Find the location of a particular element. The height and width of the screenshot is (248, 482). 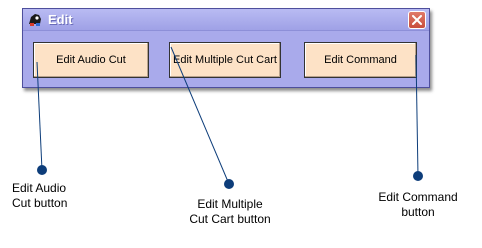

callout-label-multi-line1: Edit Multiple is located at coordinates (230, 204).